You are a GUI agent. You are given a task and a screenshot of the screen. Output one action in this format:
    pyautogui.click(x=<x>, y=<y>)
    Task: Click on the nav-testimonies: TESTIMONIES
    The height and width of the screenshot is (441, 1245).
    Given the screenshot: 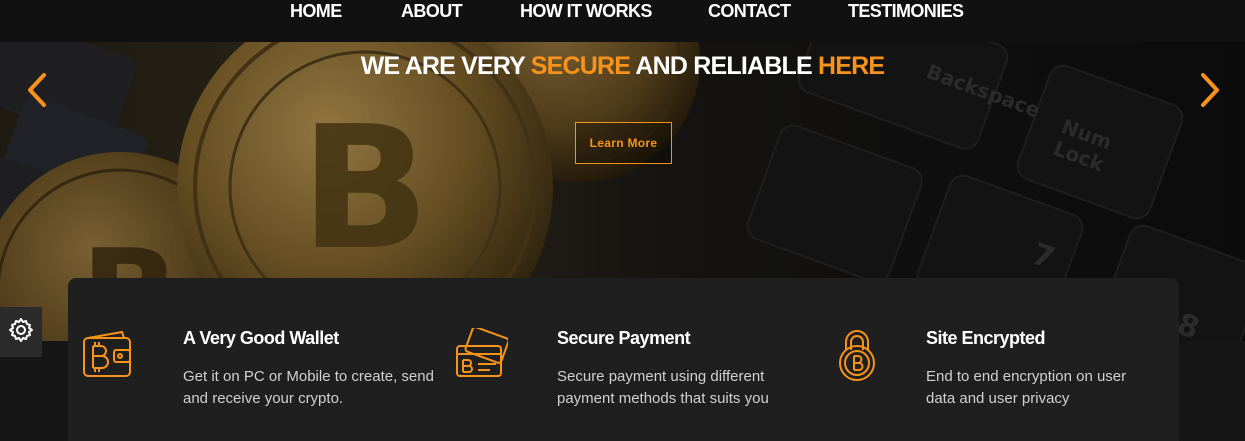 What is the action you would take?
    pyautogui.click(x=906, y=11)
    